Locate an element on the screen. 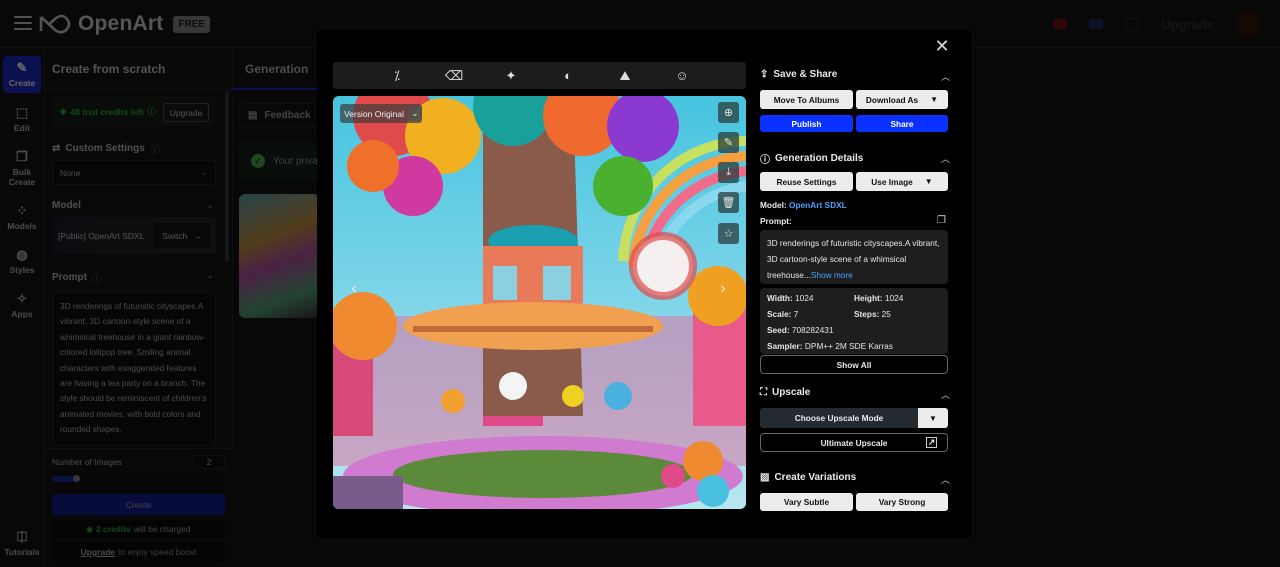 This screenshot has width=1280, height=567. publish-button: Publish is located at coordinates (806, 123).